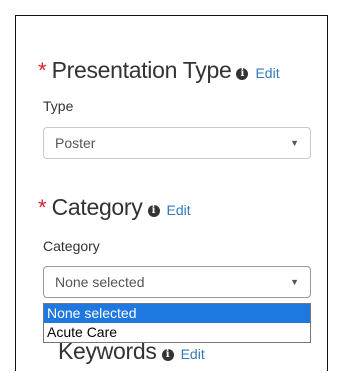  I want to click on type-field-label: Type, so click(58, 106).